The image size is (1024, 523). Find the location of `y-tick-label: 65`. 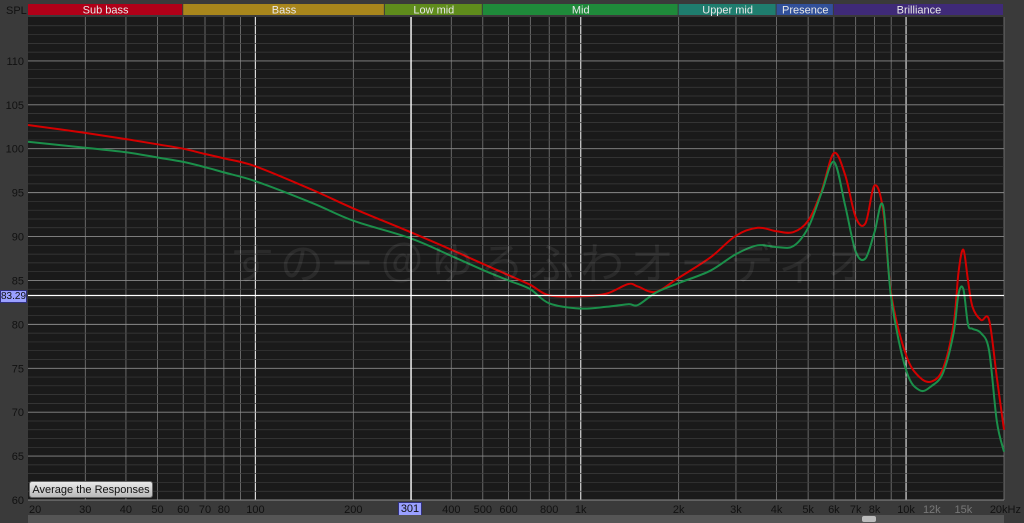

y-tick-label: 65 is located at coordinates (18, 457).